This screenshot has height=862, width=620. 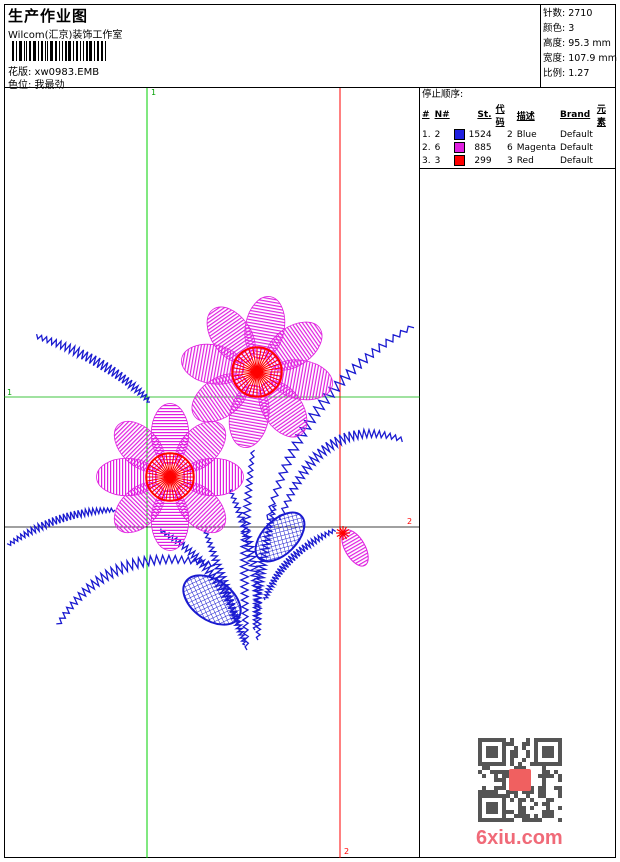 What do you see at coordinates (347, 851) in the screenshot?
I see `guide-label-v2: 2` at bounding box center [347, 851].